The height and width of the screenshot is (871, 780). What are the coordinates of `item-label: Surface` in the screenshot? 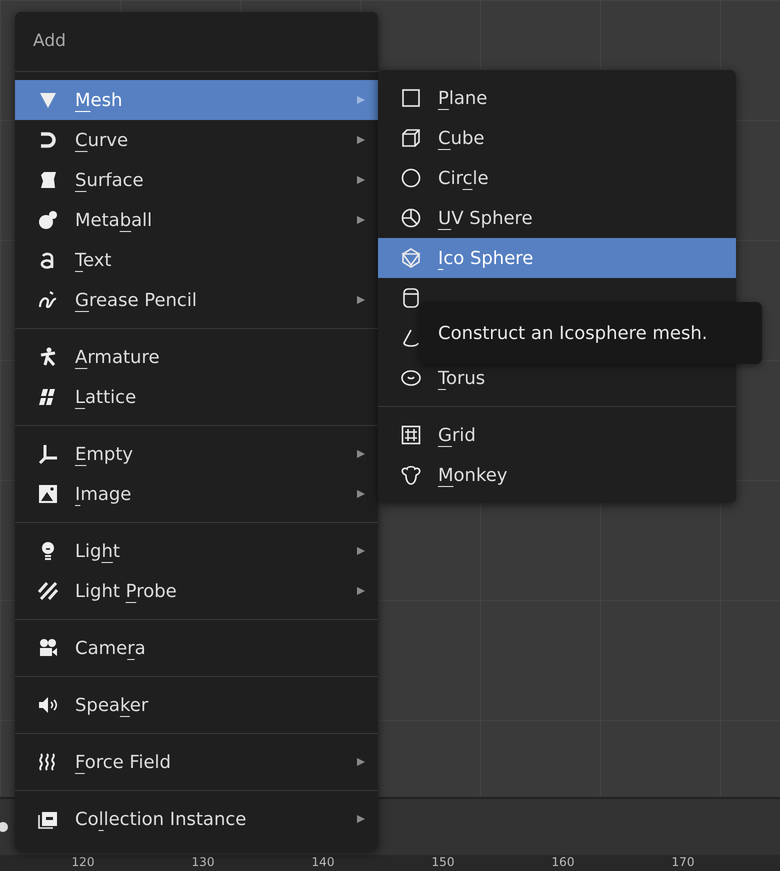 It's located at (109, 180).